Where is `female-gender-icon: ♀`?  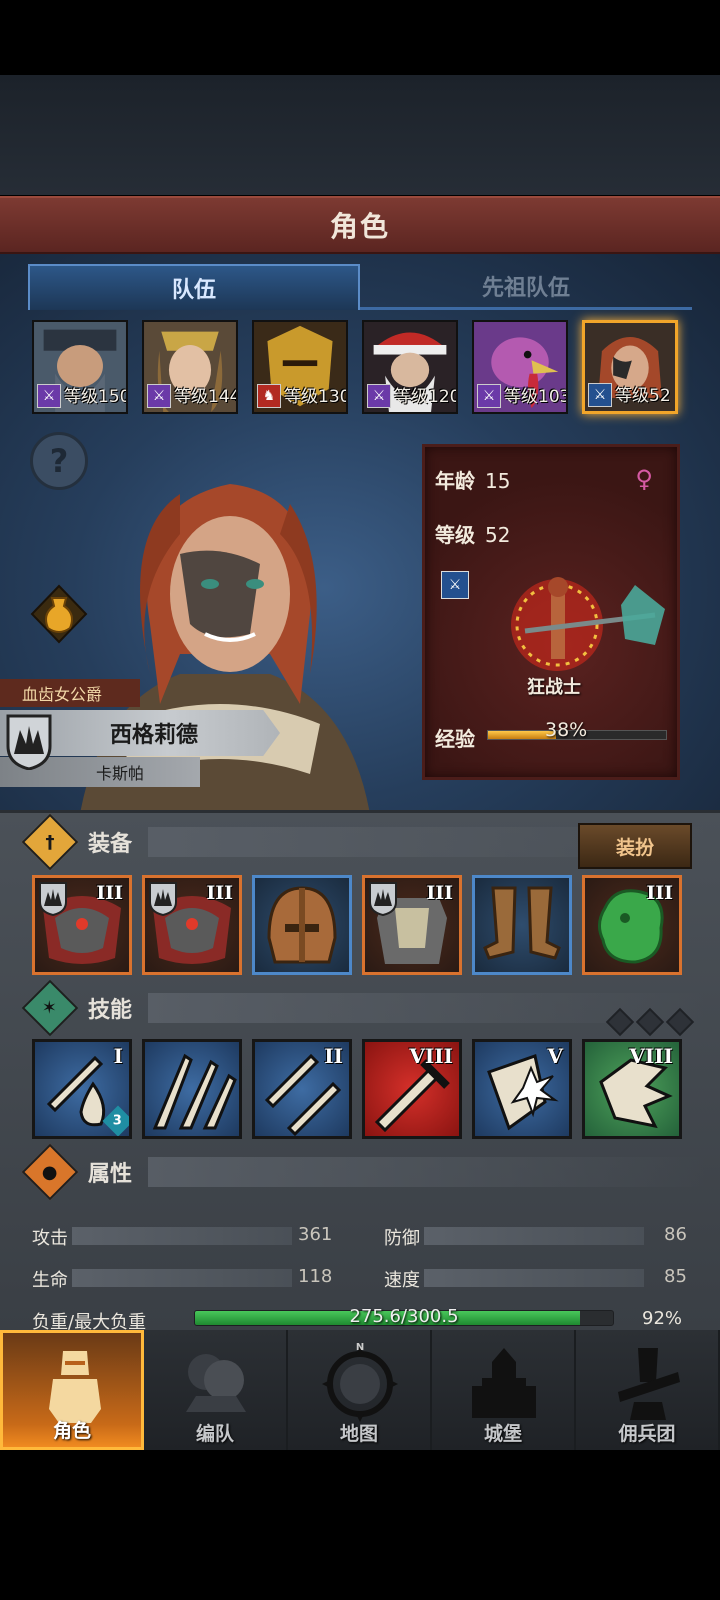 female-gender-icon: ♀ is located at coordinates (644, 479).